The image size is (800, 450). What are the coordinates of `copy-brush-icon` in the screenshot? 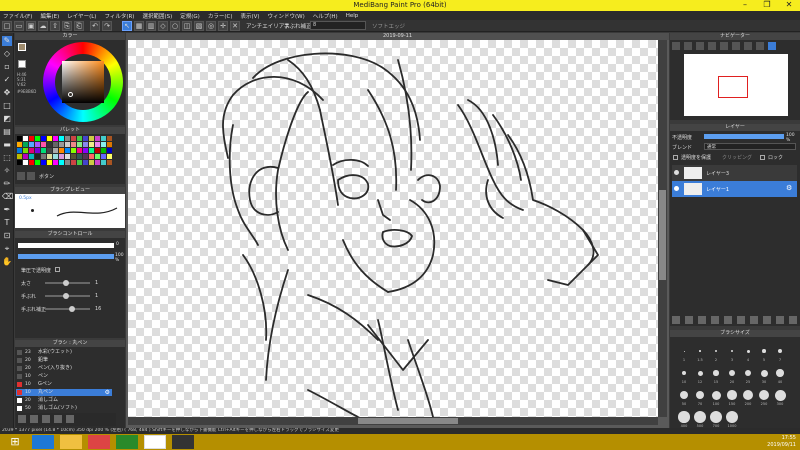 It's located at (34, 419).